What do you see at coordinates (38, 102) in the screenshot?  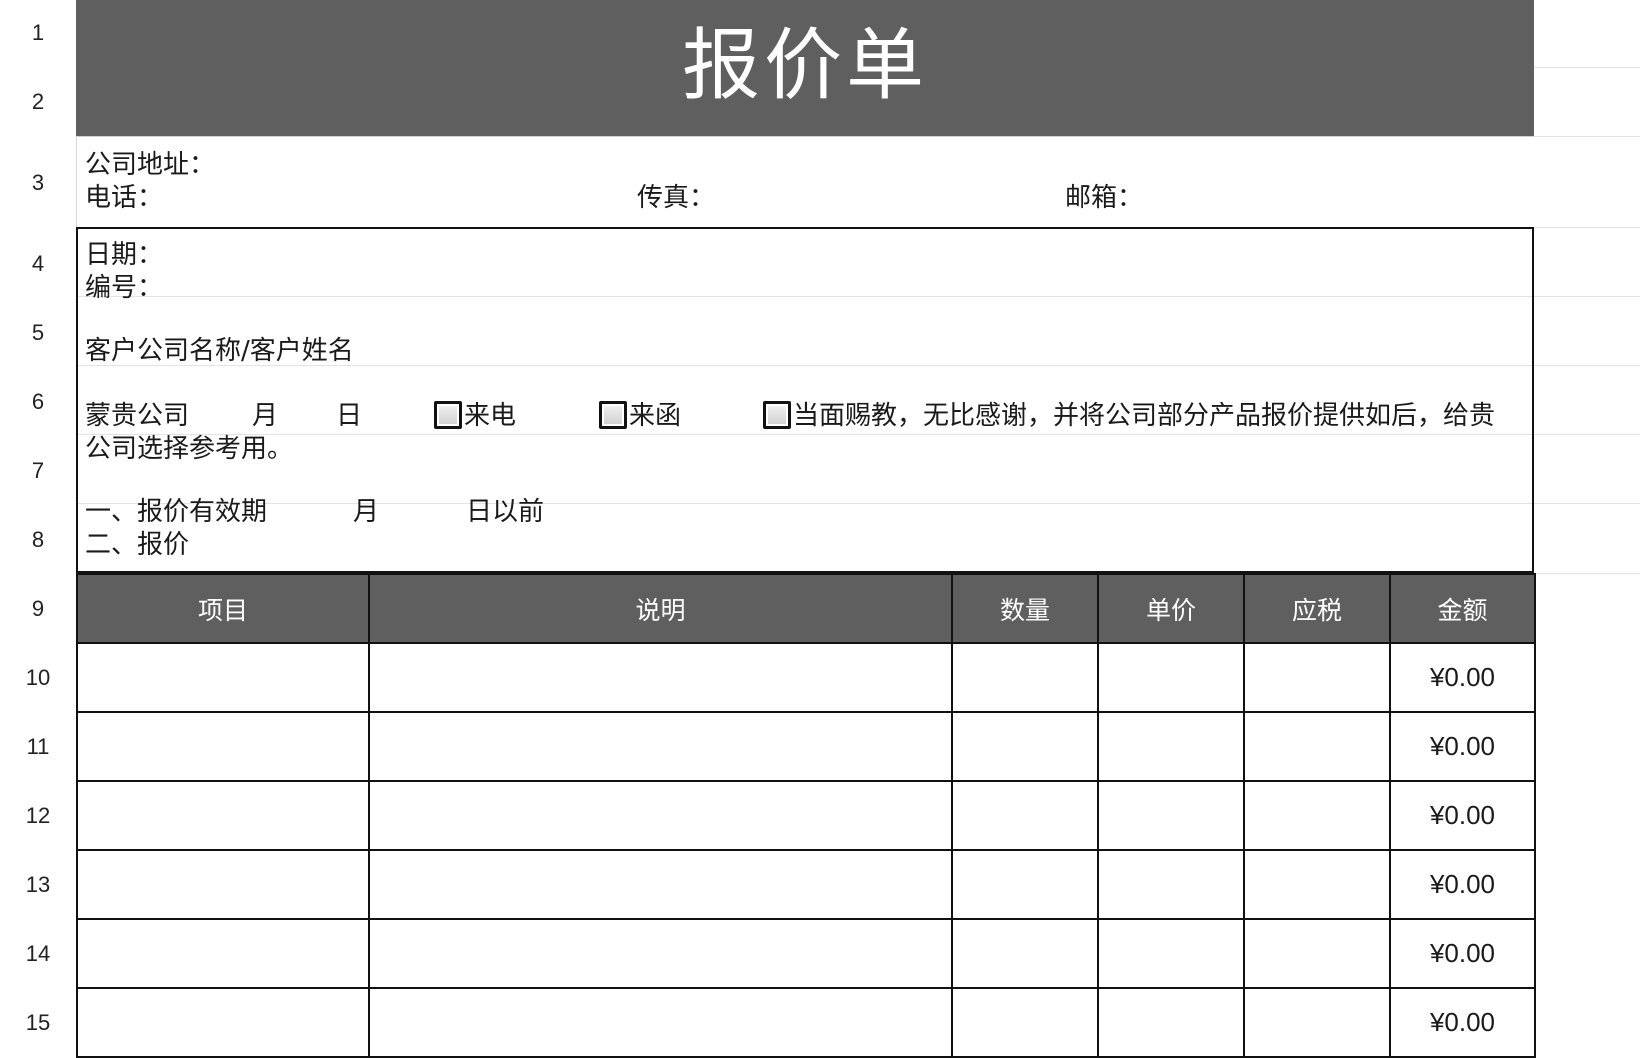 I see `row-number: 2` at bounding box center [38, 102].